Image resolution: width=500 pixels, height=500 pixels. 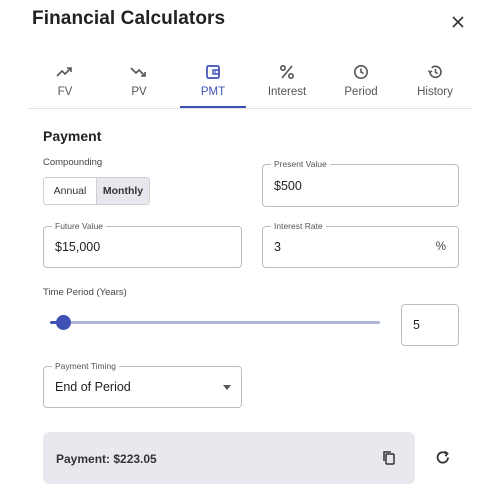 I want to click on payment-timing-value: End of Period, so click(x=93, y=387).